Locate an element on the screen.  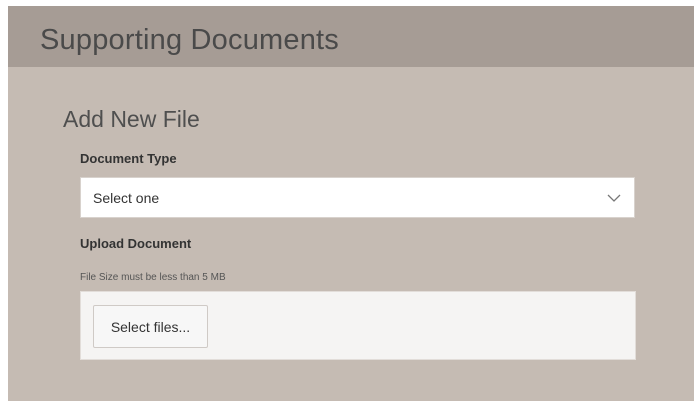
document-type-select: Select one is located at coordinates (357, 197).